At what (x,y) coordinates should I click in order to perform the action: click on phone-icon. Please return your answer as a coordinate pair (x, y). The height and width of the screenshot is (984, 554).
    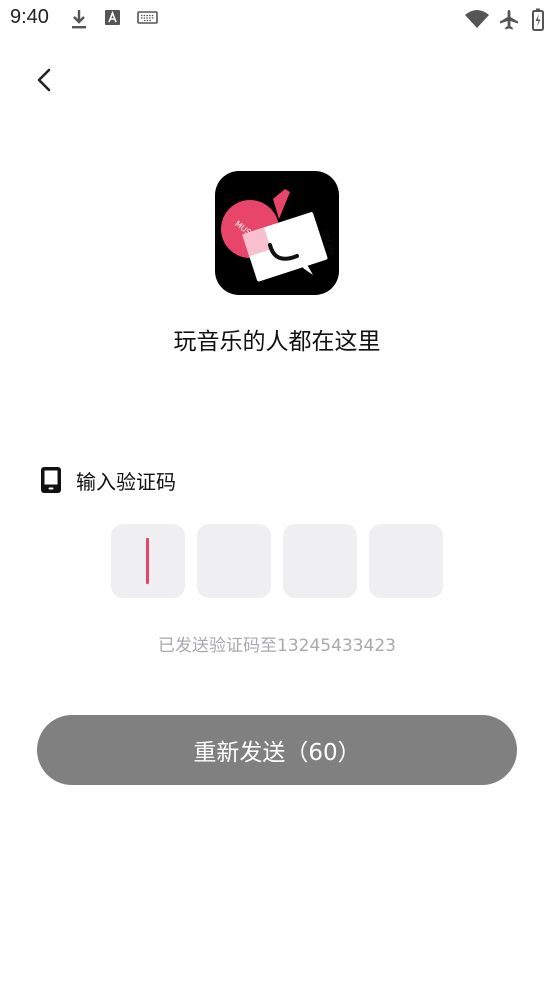
    Looking at the image, I should click on (51, 480).